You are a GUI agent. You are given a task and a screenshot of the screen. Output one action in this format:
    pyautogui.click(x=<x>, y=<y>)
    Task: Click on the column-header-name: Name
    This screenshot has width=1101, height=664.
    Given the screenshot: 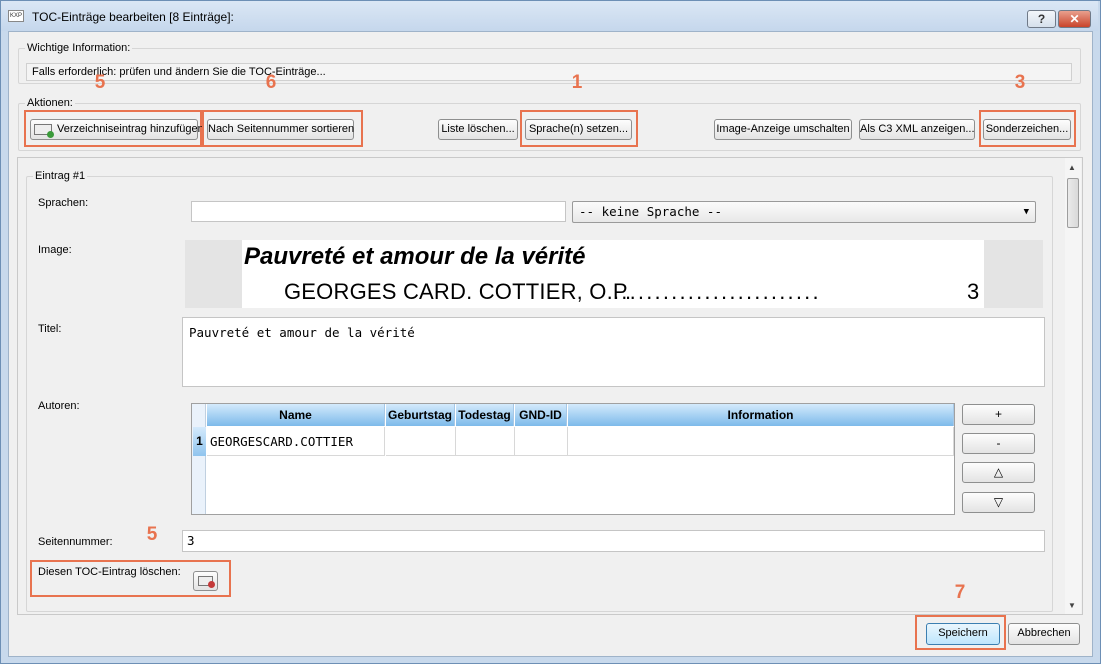 What is the action you would take?
    pyautogui.click(x=296, y=415)
    